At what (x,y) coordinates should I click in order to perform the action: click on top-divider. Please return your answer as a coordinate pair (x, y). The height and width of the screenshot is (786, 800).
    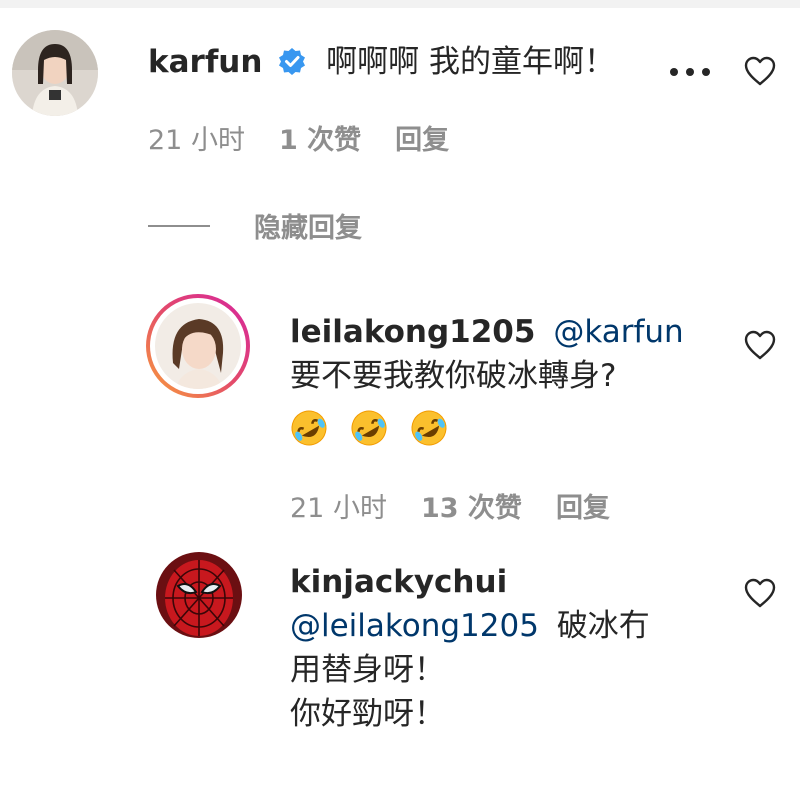
    Looking at the image, I should click on (400, 4).